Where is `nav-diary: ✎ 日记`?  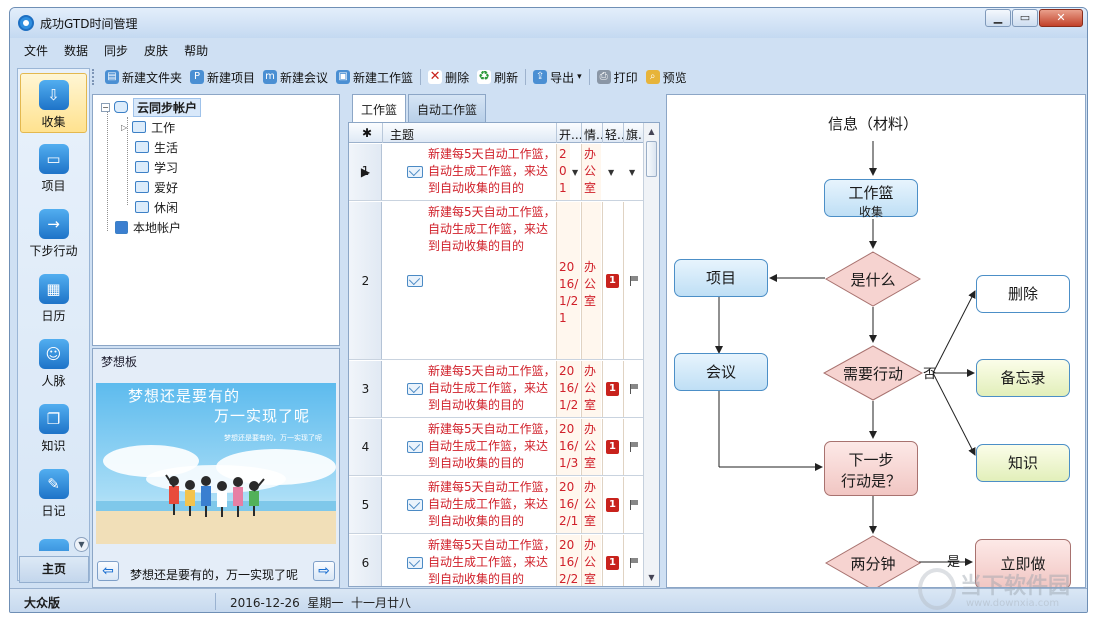
nav-diary: ✎ 日记 is located at coordinates (53, 493).